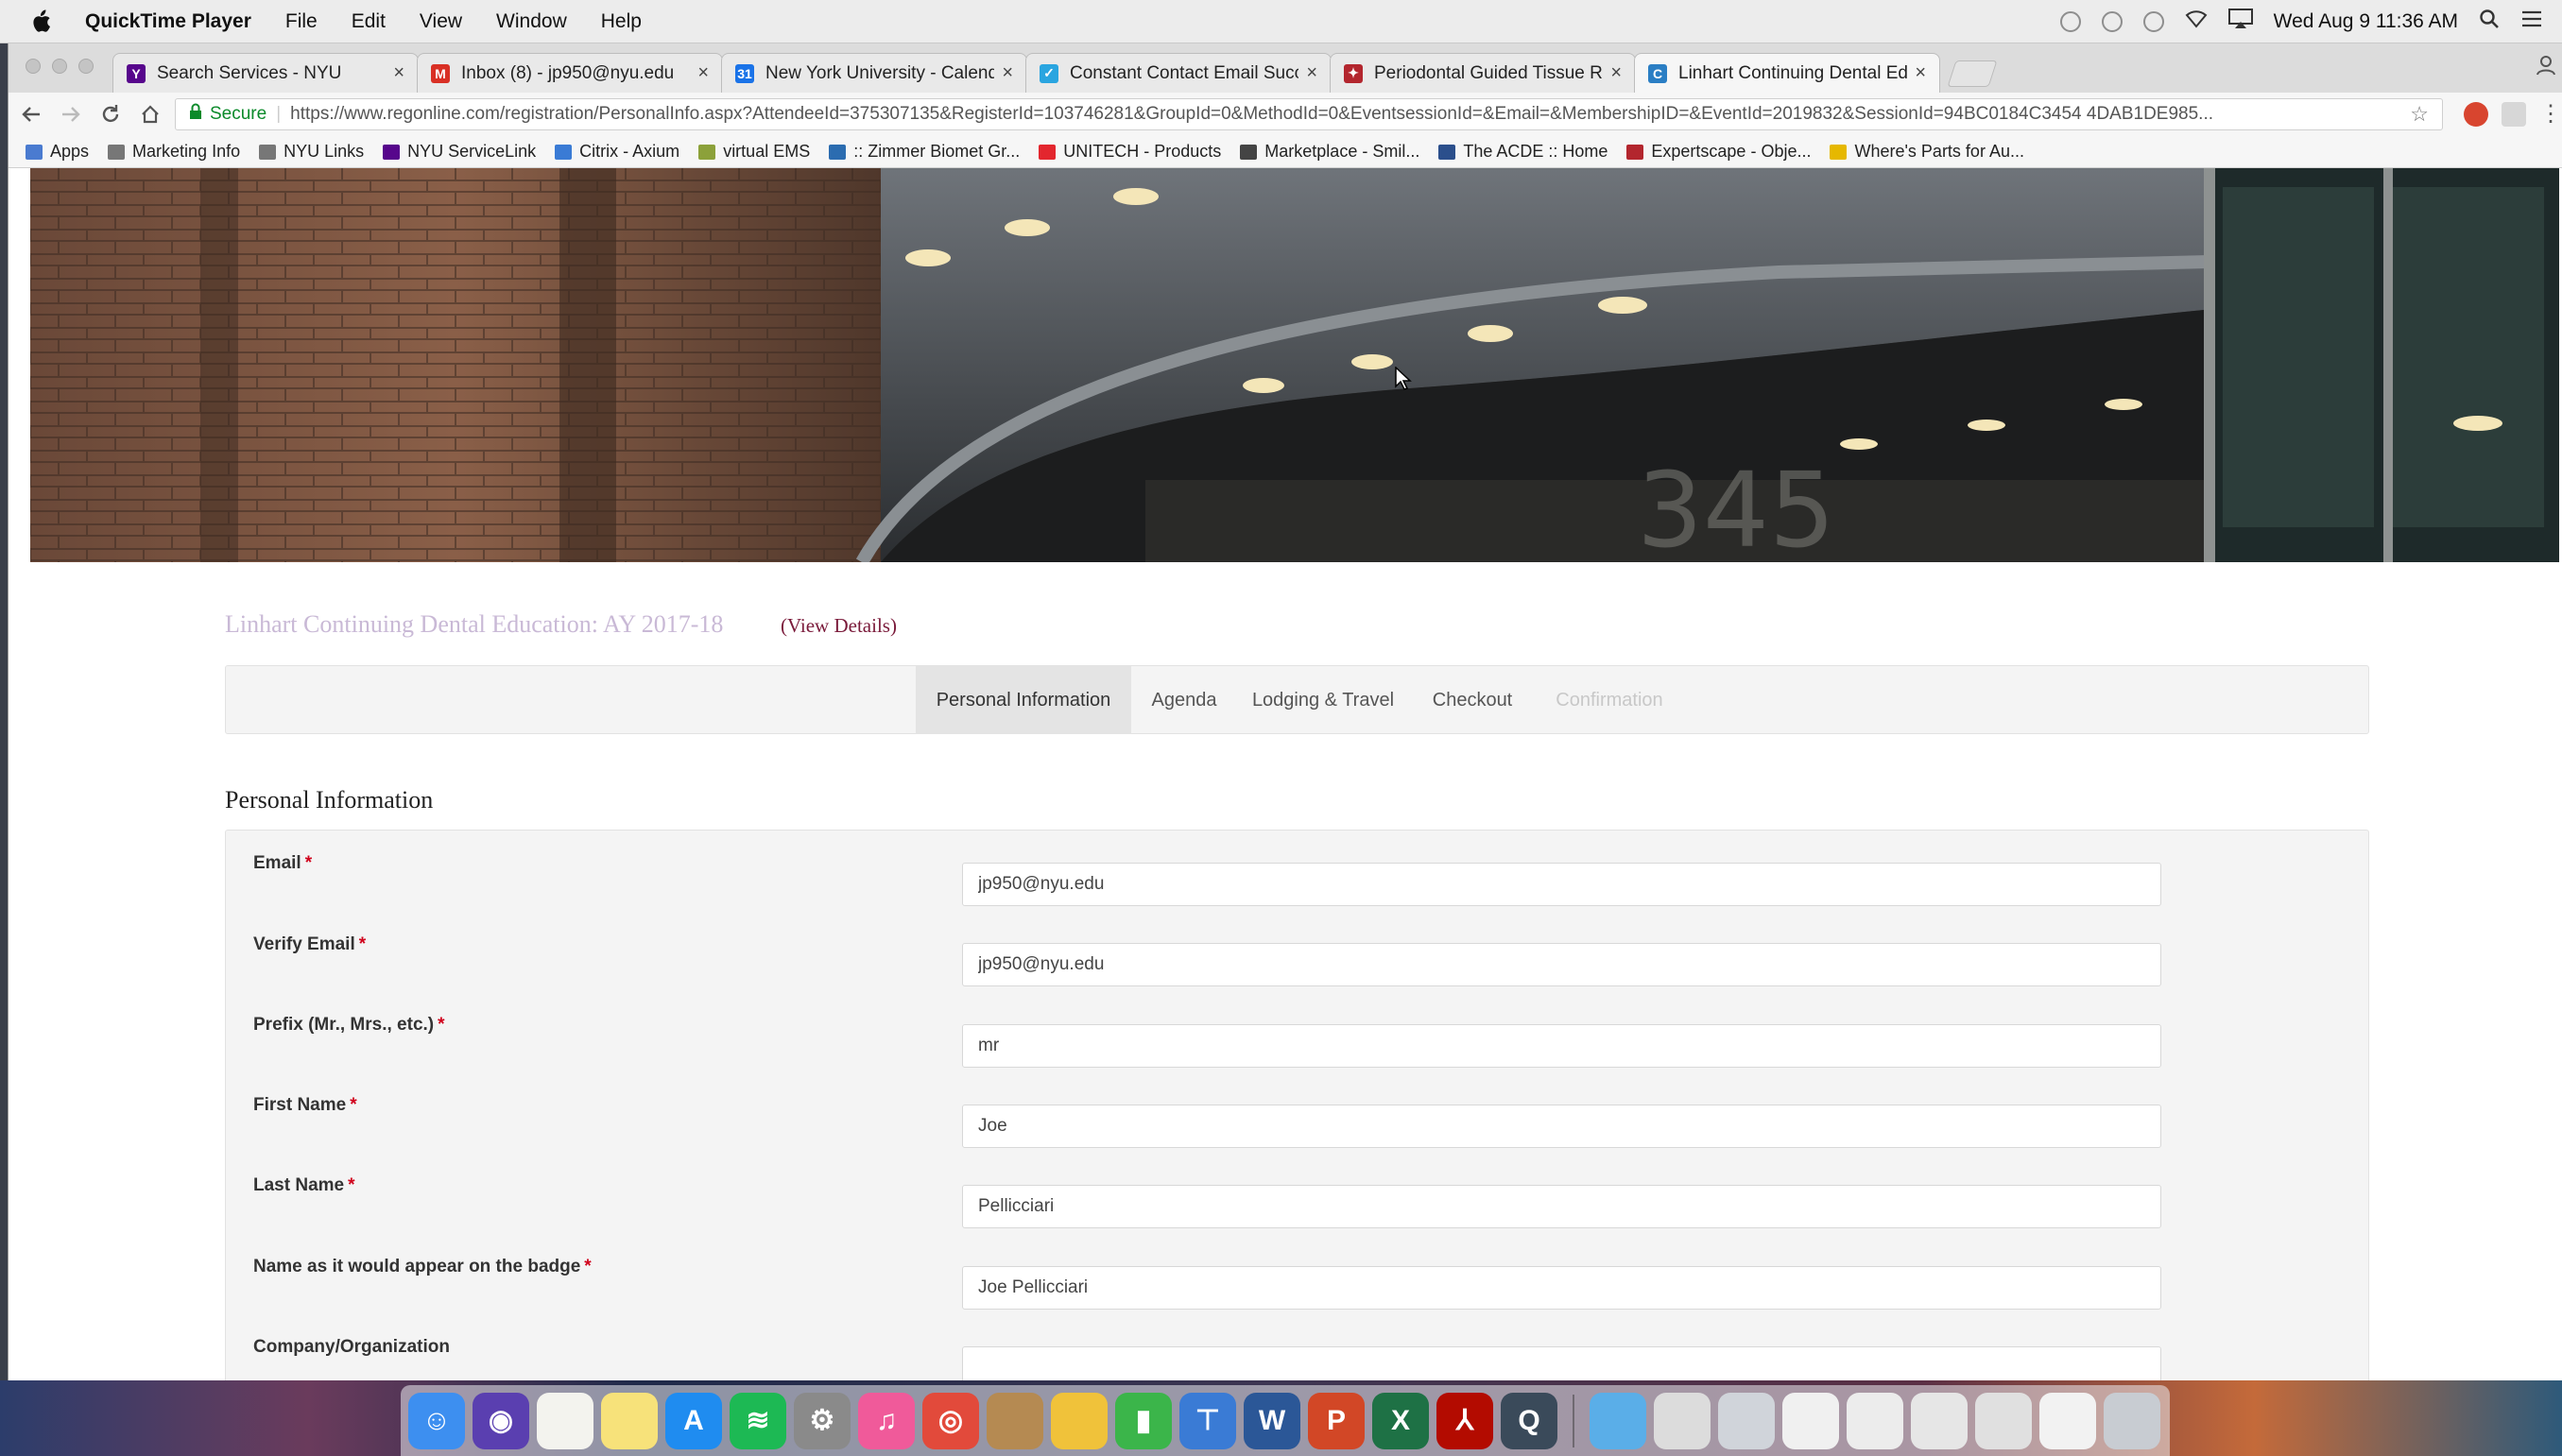 This screenshot has height=1456, width=2562. I want to click on window-minimize-button, so click(59, 66).